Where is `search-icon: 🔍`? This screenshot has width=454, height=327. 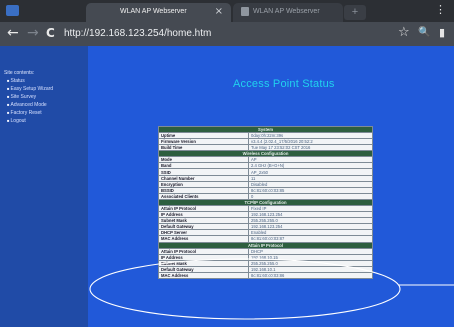 search-icon: 🔍 is located at coordinates (424, 32).